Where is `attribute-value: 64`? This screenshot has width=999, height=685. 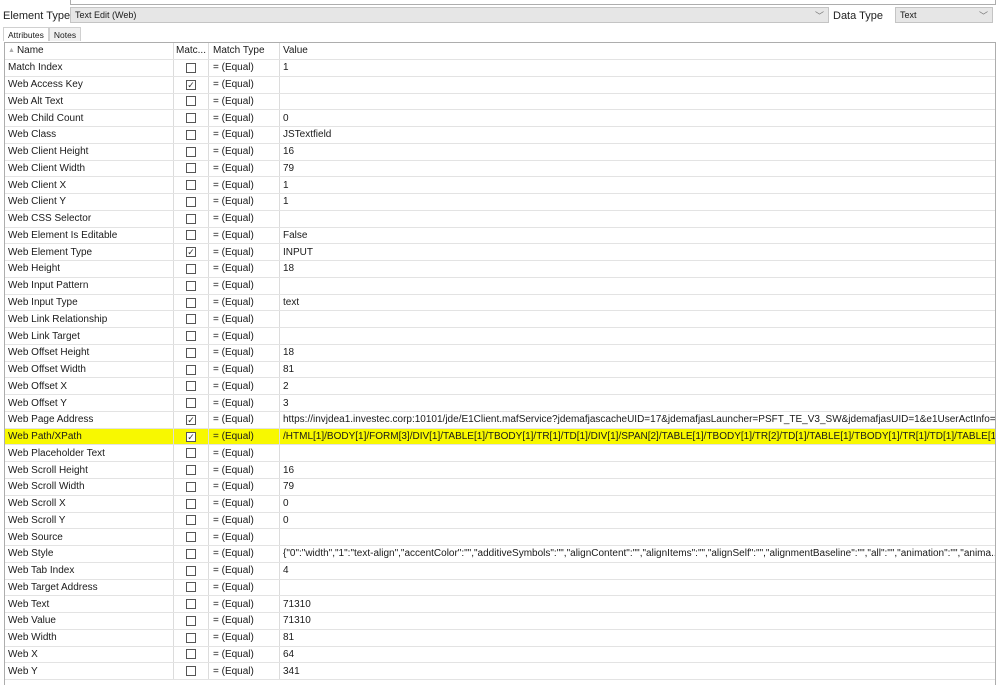 attribute-value: 64 is located at coordinates (637, 655).